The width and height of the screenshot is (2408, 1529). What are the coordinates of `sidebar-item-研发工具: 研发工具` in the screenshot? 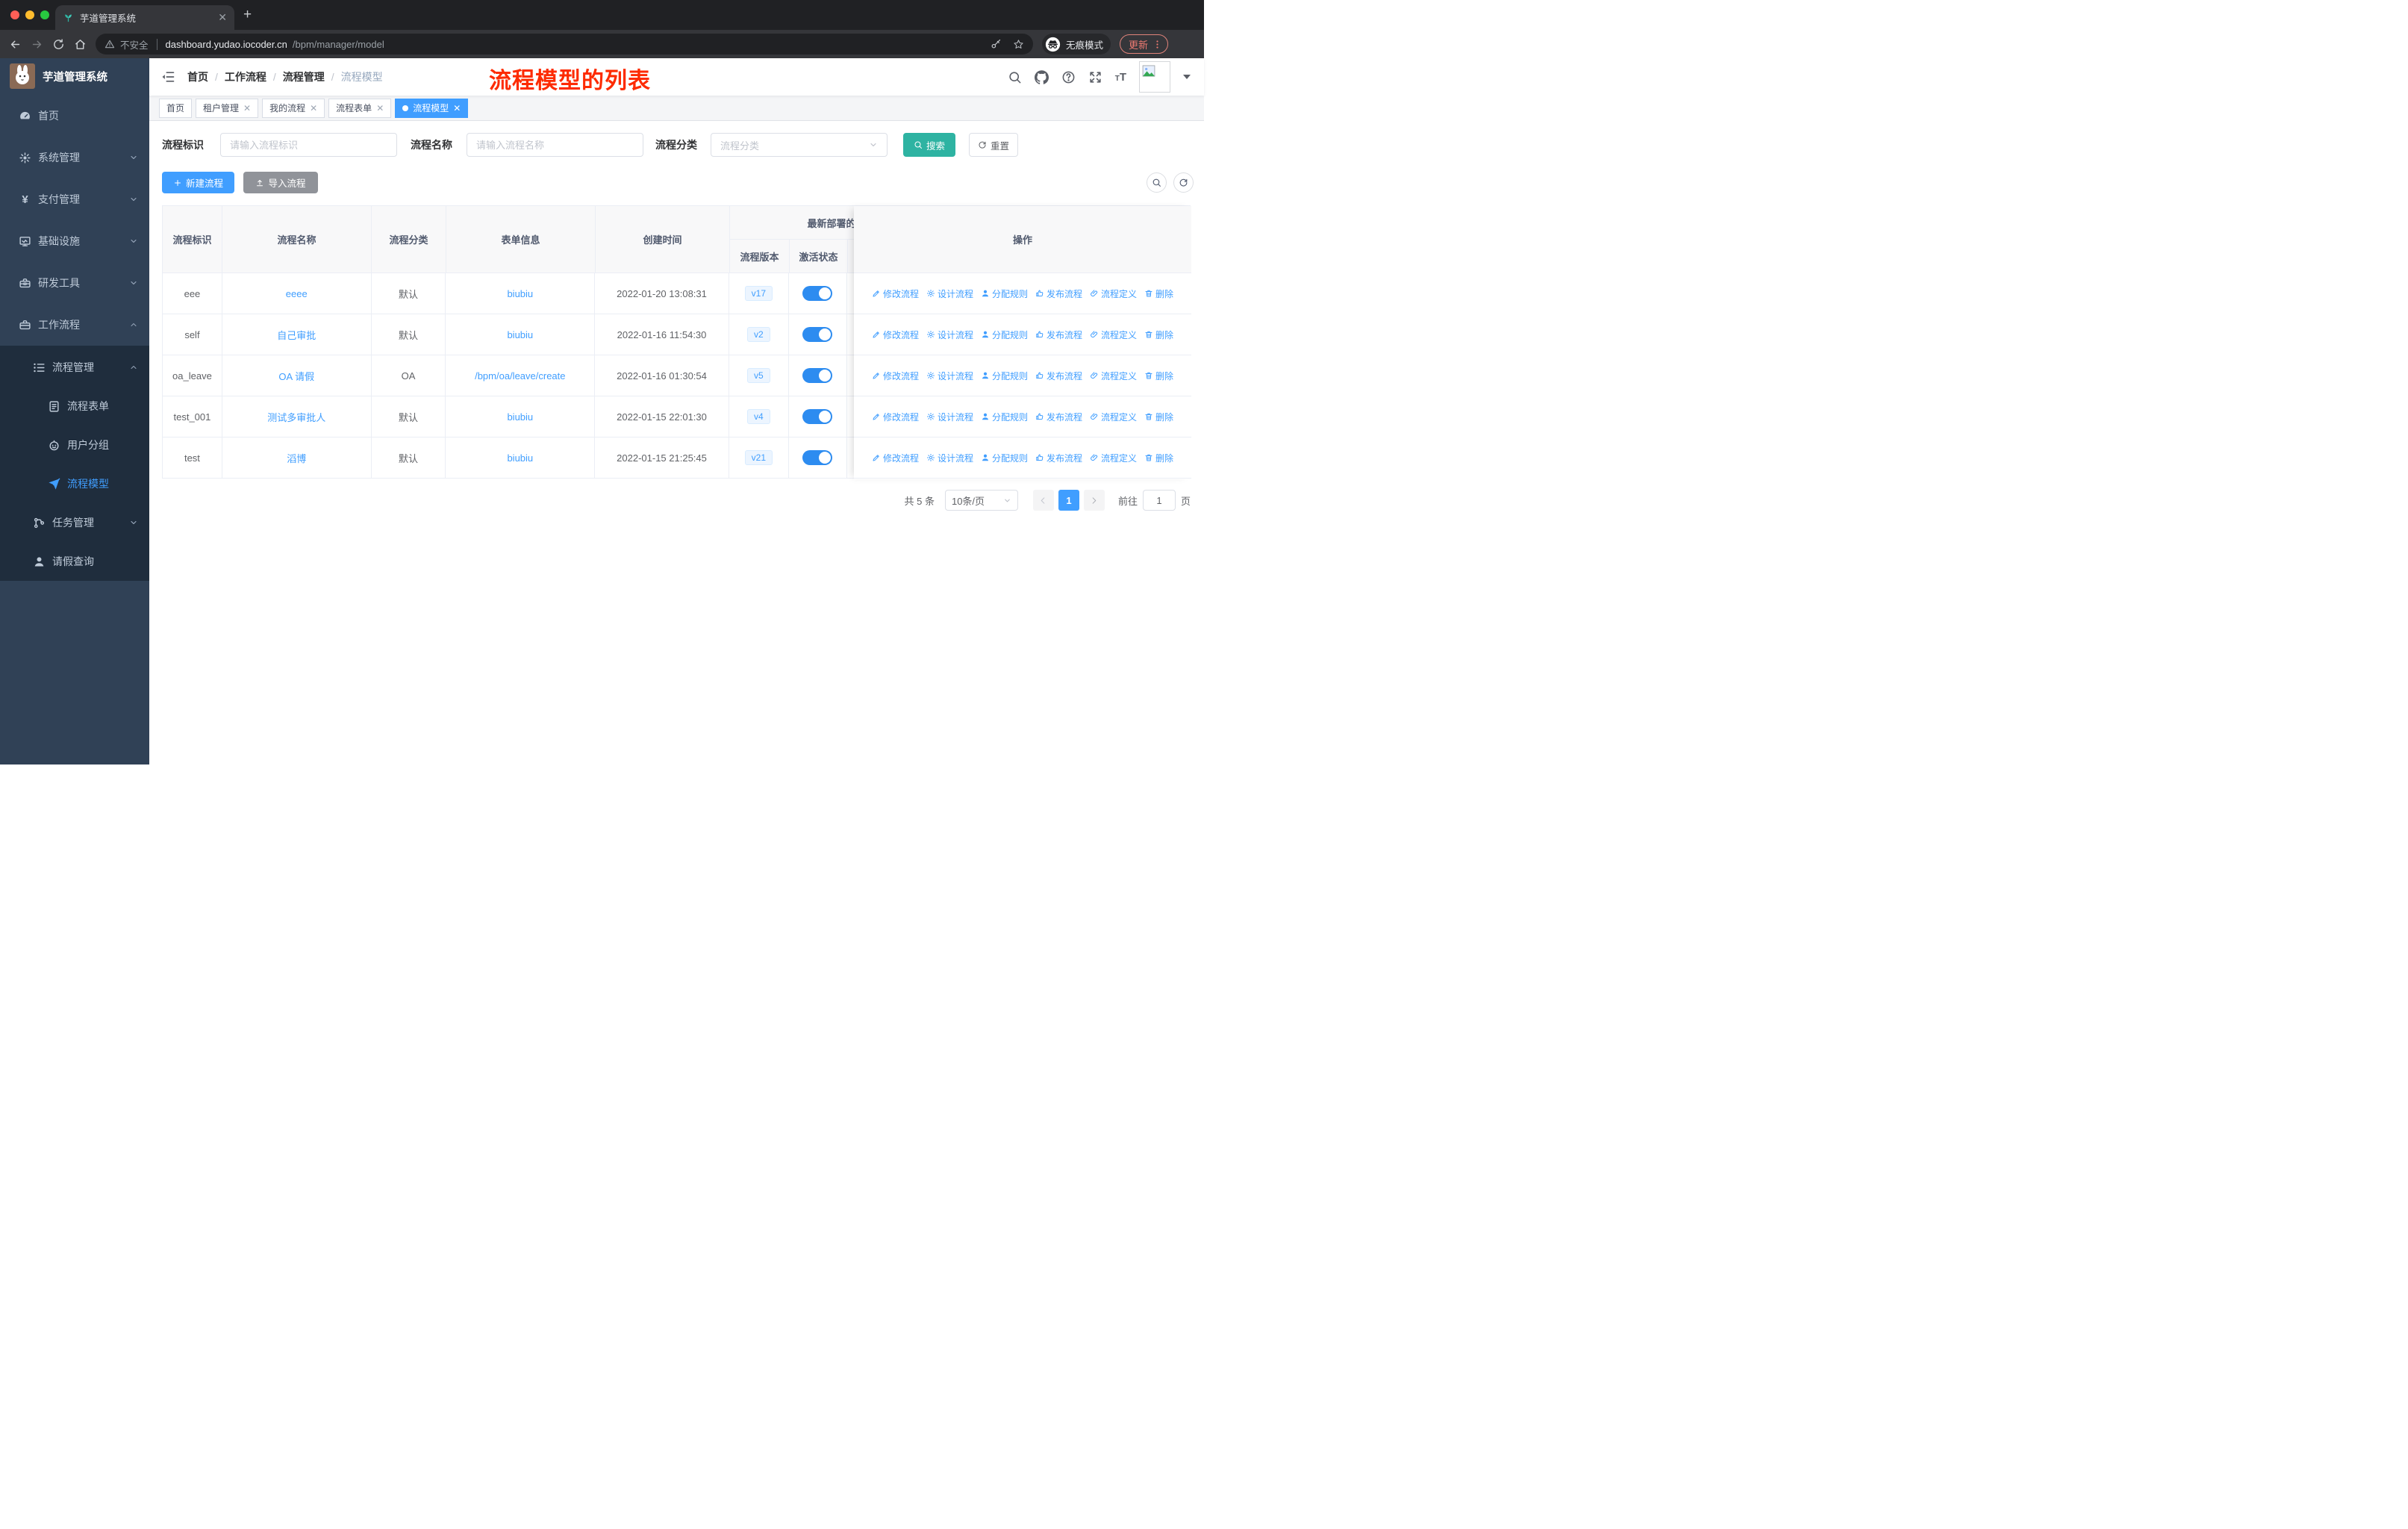 It's located at (74, 283).